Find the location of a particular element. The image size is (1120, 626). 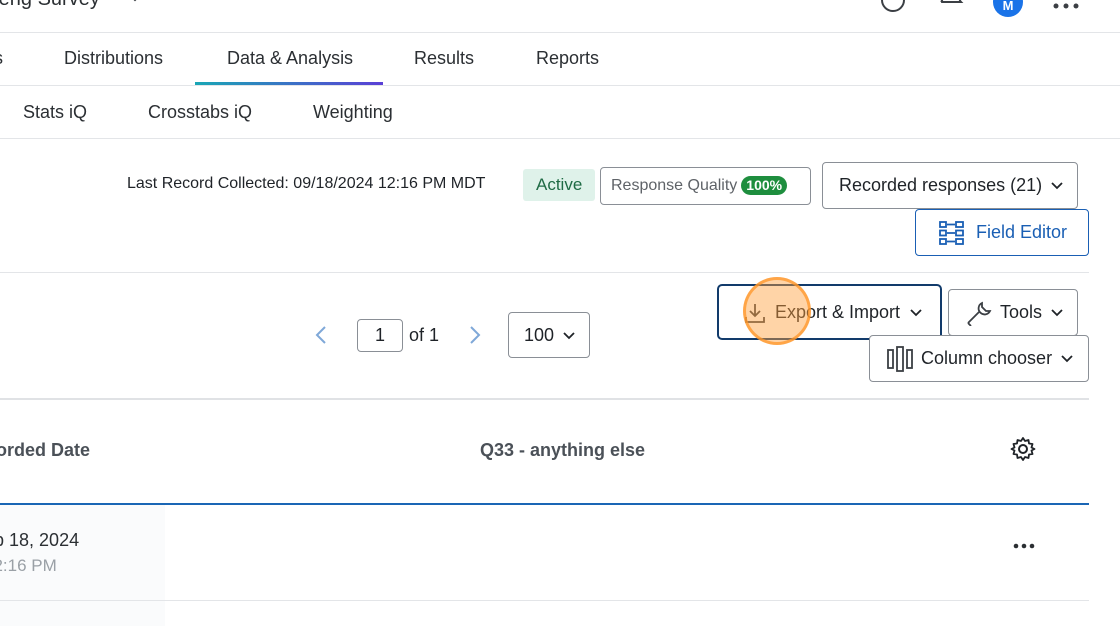

table-cell-time: 12:16 PM is located at coordinates (28, 565).